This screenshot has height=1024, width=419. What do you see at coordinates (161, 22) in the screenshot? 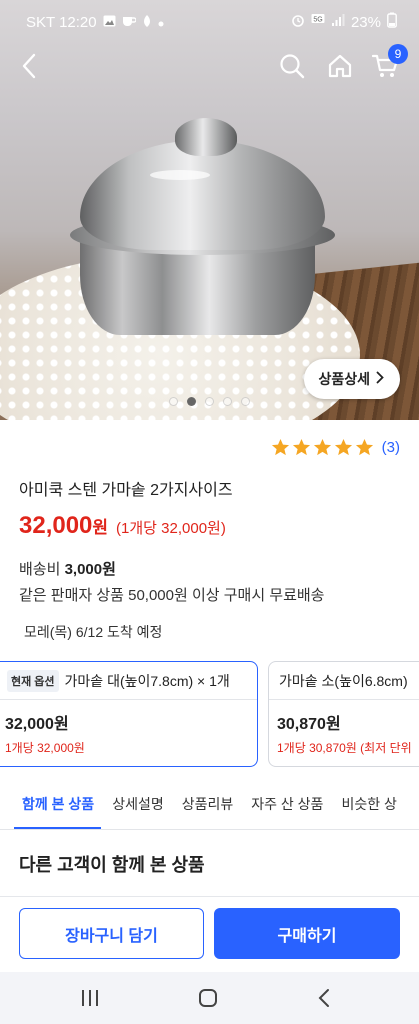
I see `dot-icon` at bounding box center [161, 22].